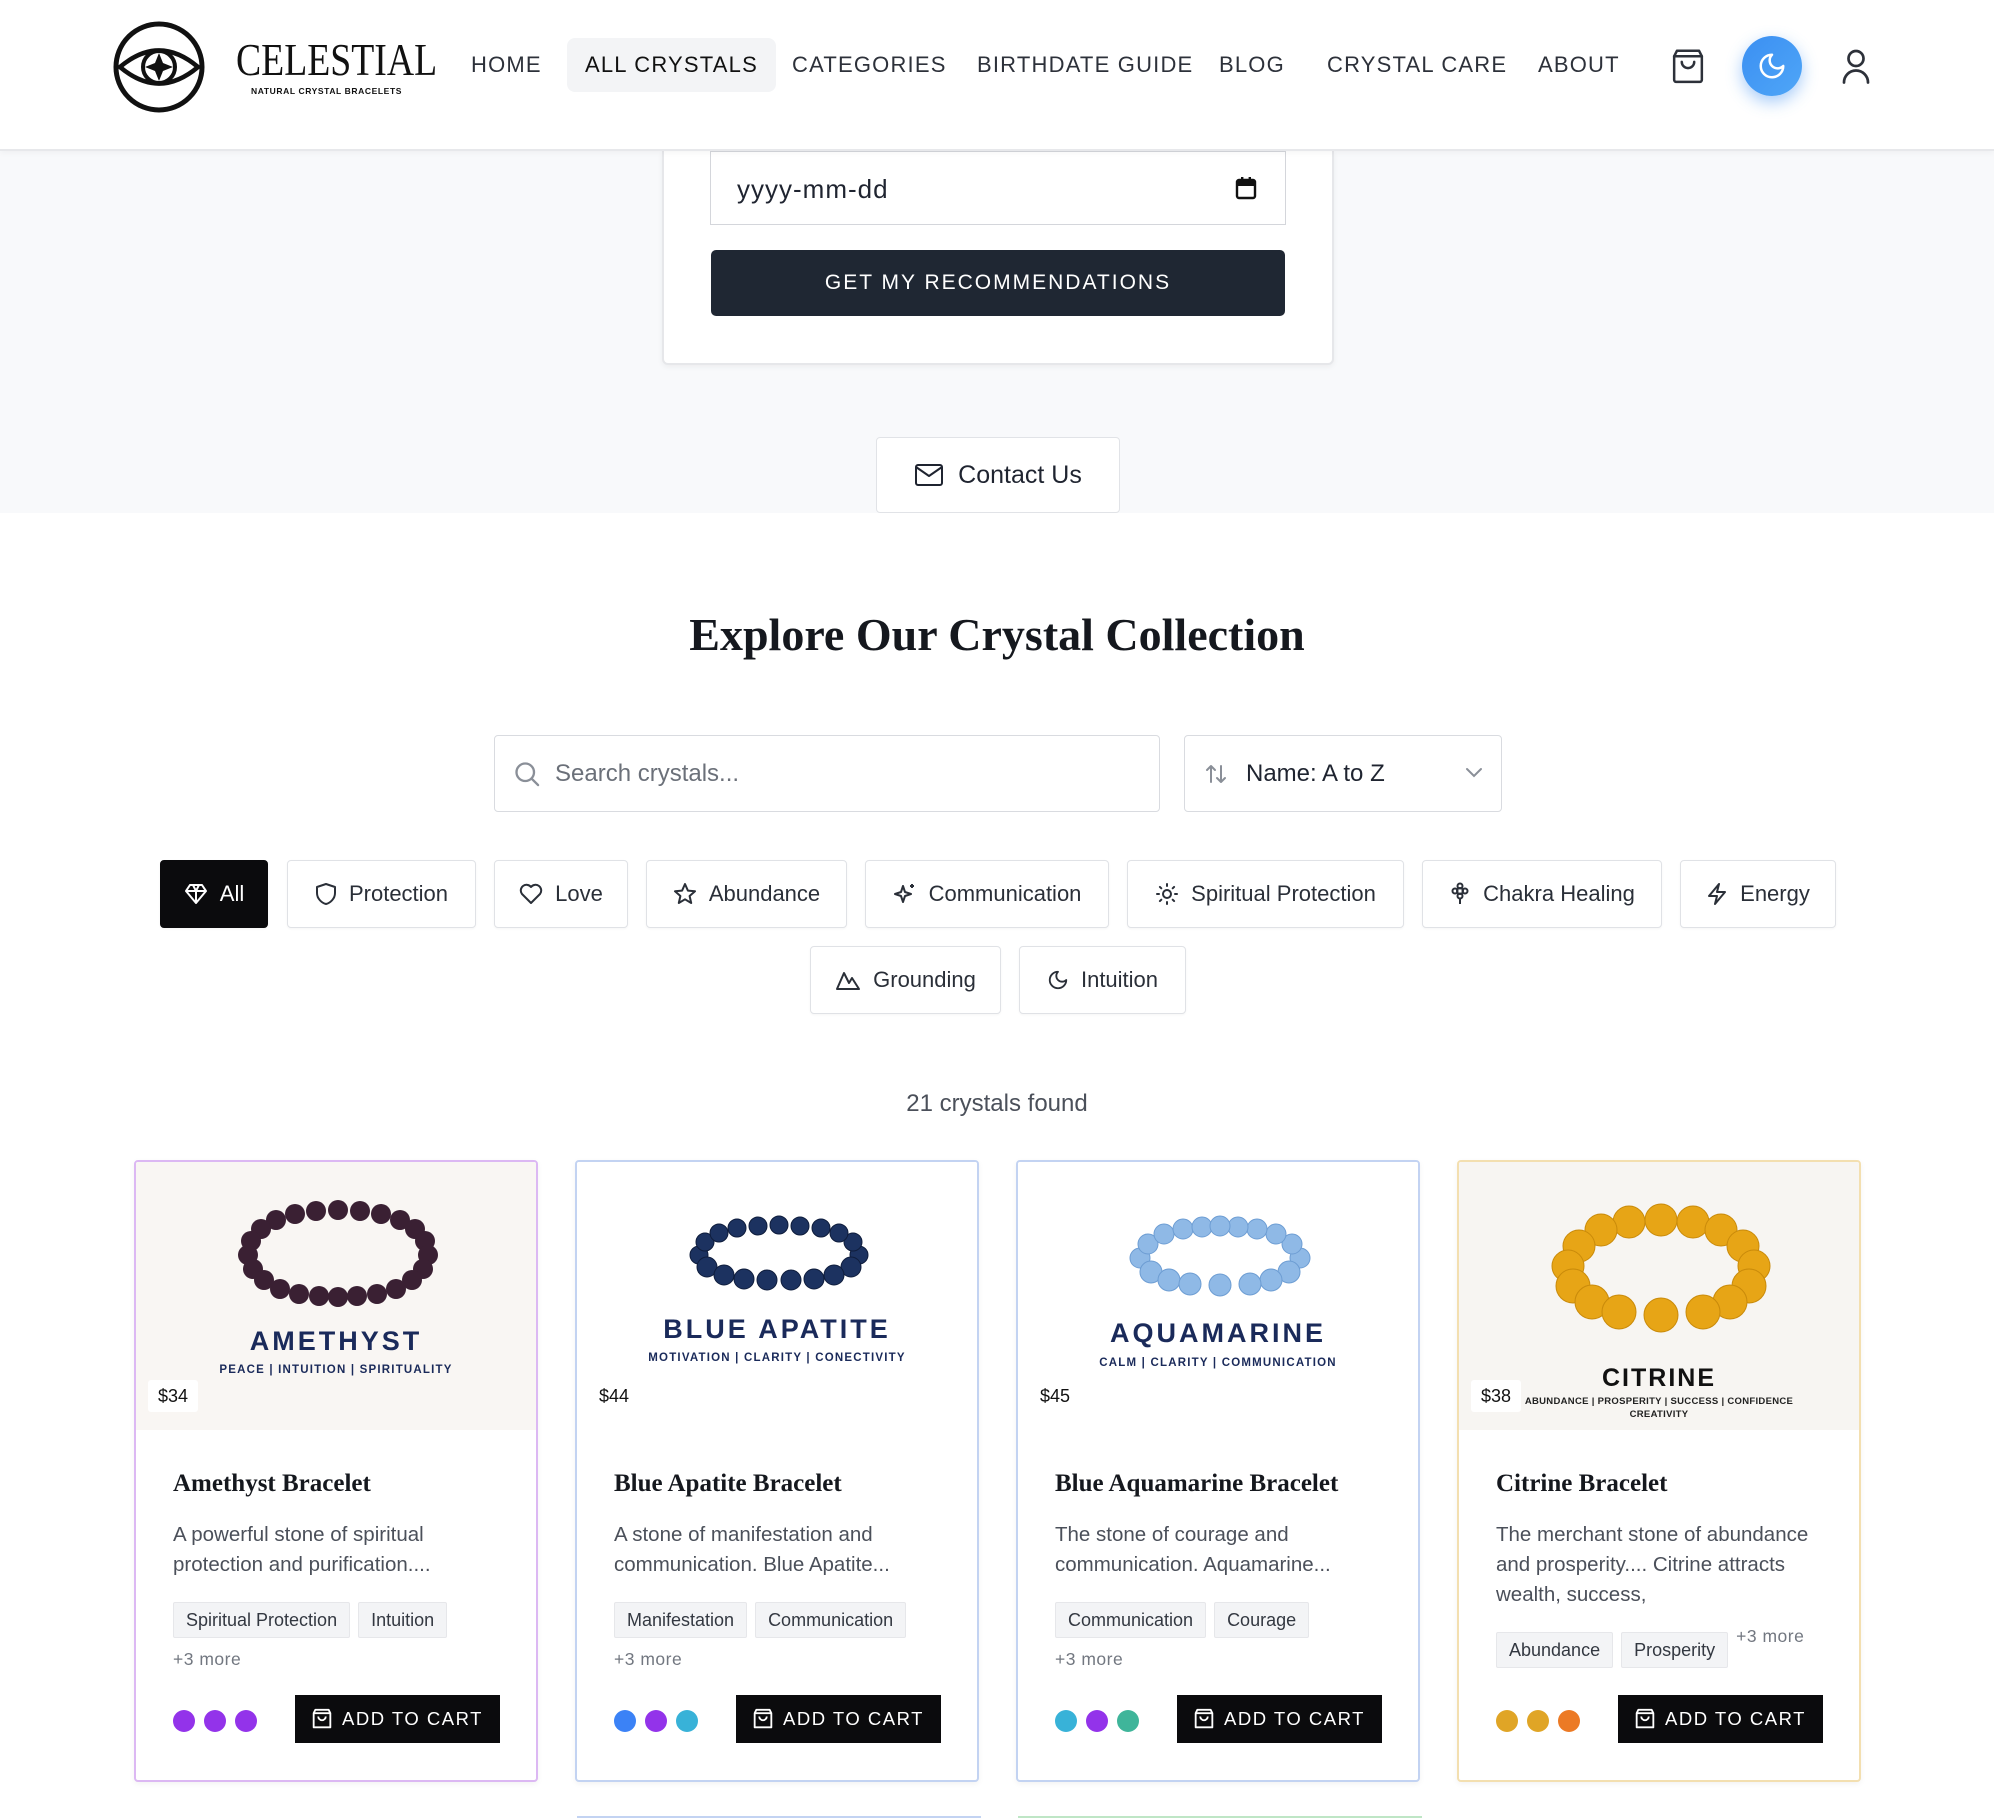 The width and height of the screenshot is (1994, 1820). Describe the element at coordinates (159, 67) in the screenshot. I see `brand-logo-icon` at that location.